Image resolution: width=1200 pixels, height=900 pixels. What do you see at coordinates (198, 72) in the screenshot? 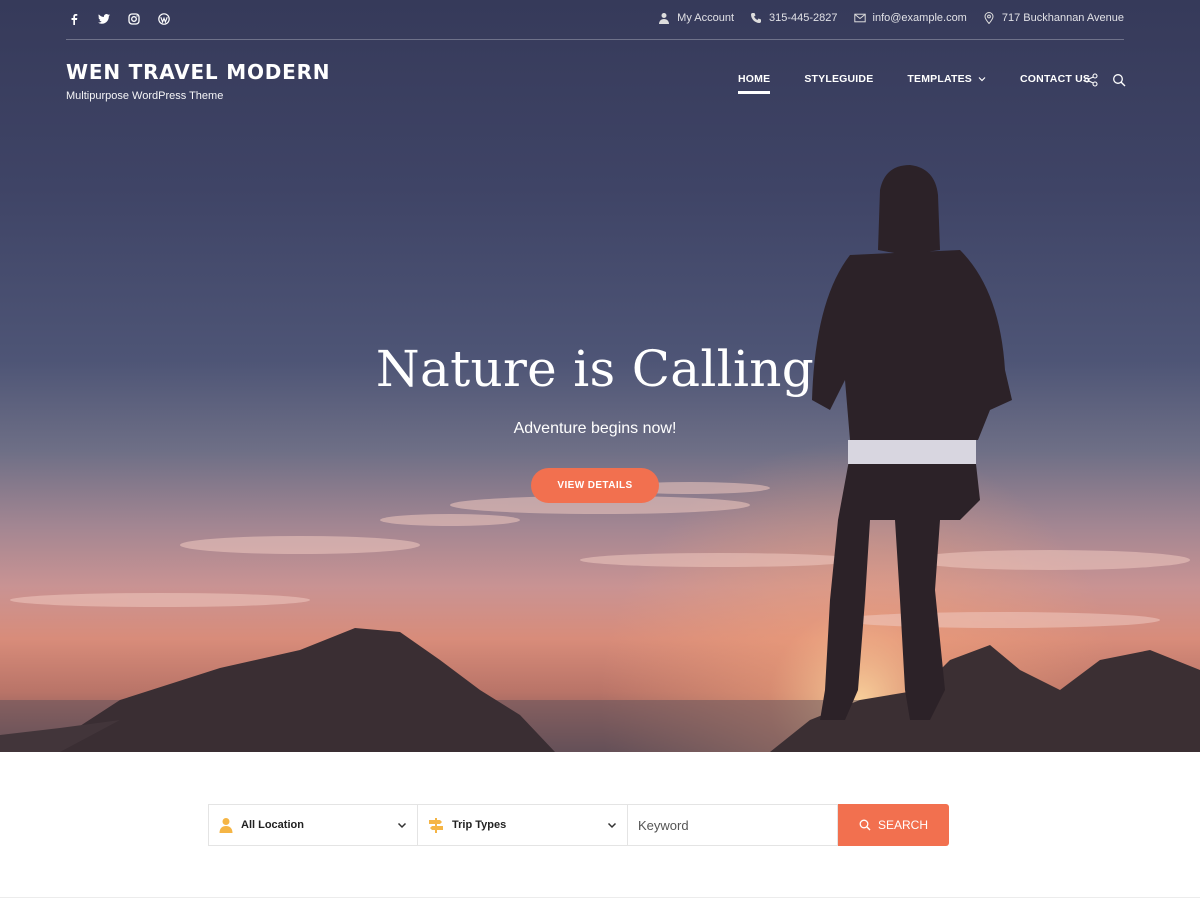
I see `site-title: WEN TRAVEL MODERN` at bounding box center [198, 72].